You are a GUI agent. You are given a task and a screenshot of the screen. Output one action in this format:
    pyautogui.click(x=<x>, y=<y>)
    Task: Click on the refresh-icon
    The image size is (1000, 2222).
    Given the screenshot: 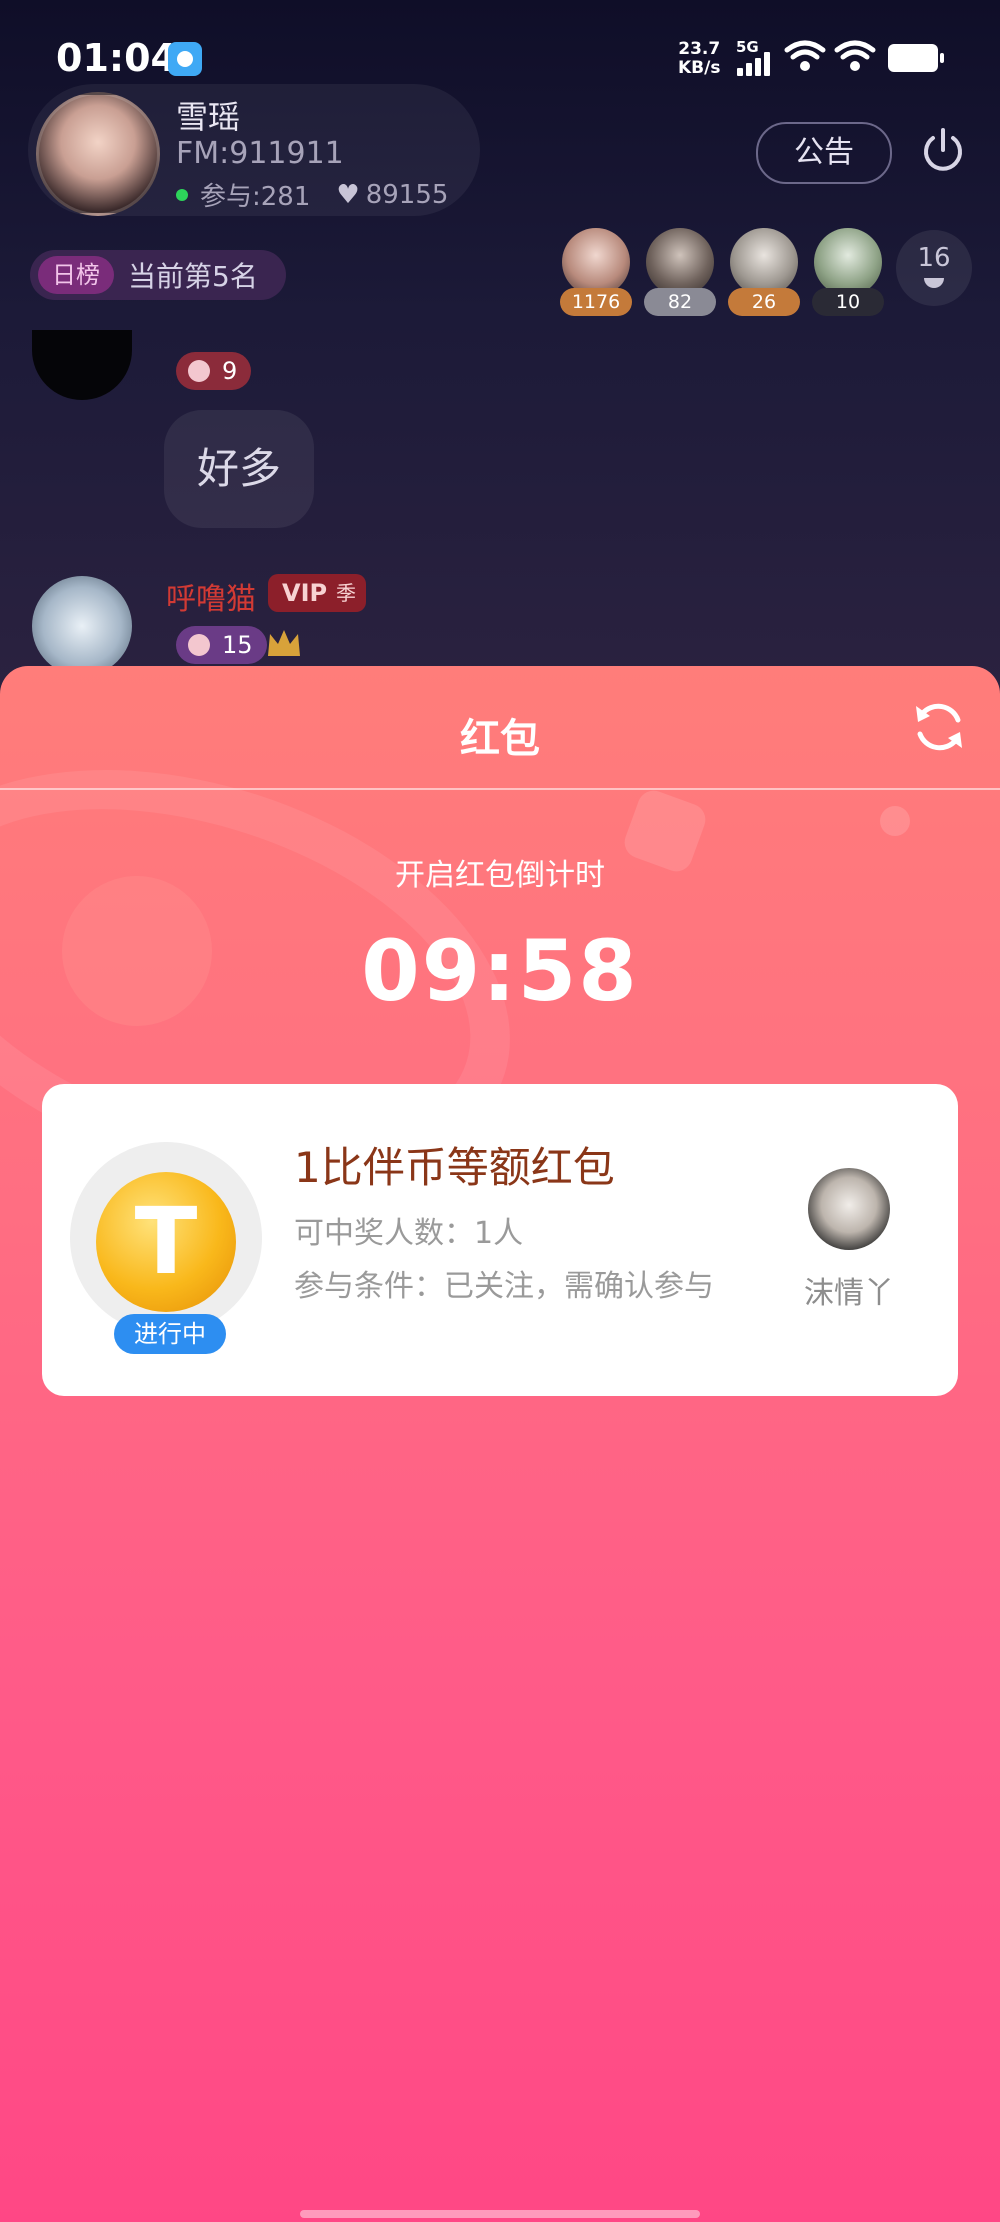 What is the action you would take?
    pyautogui.click(x=939, y=727)
    